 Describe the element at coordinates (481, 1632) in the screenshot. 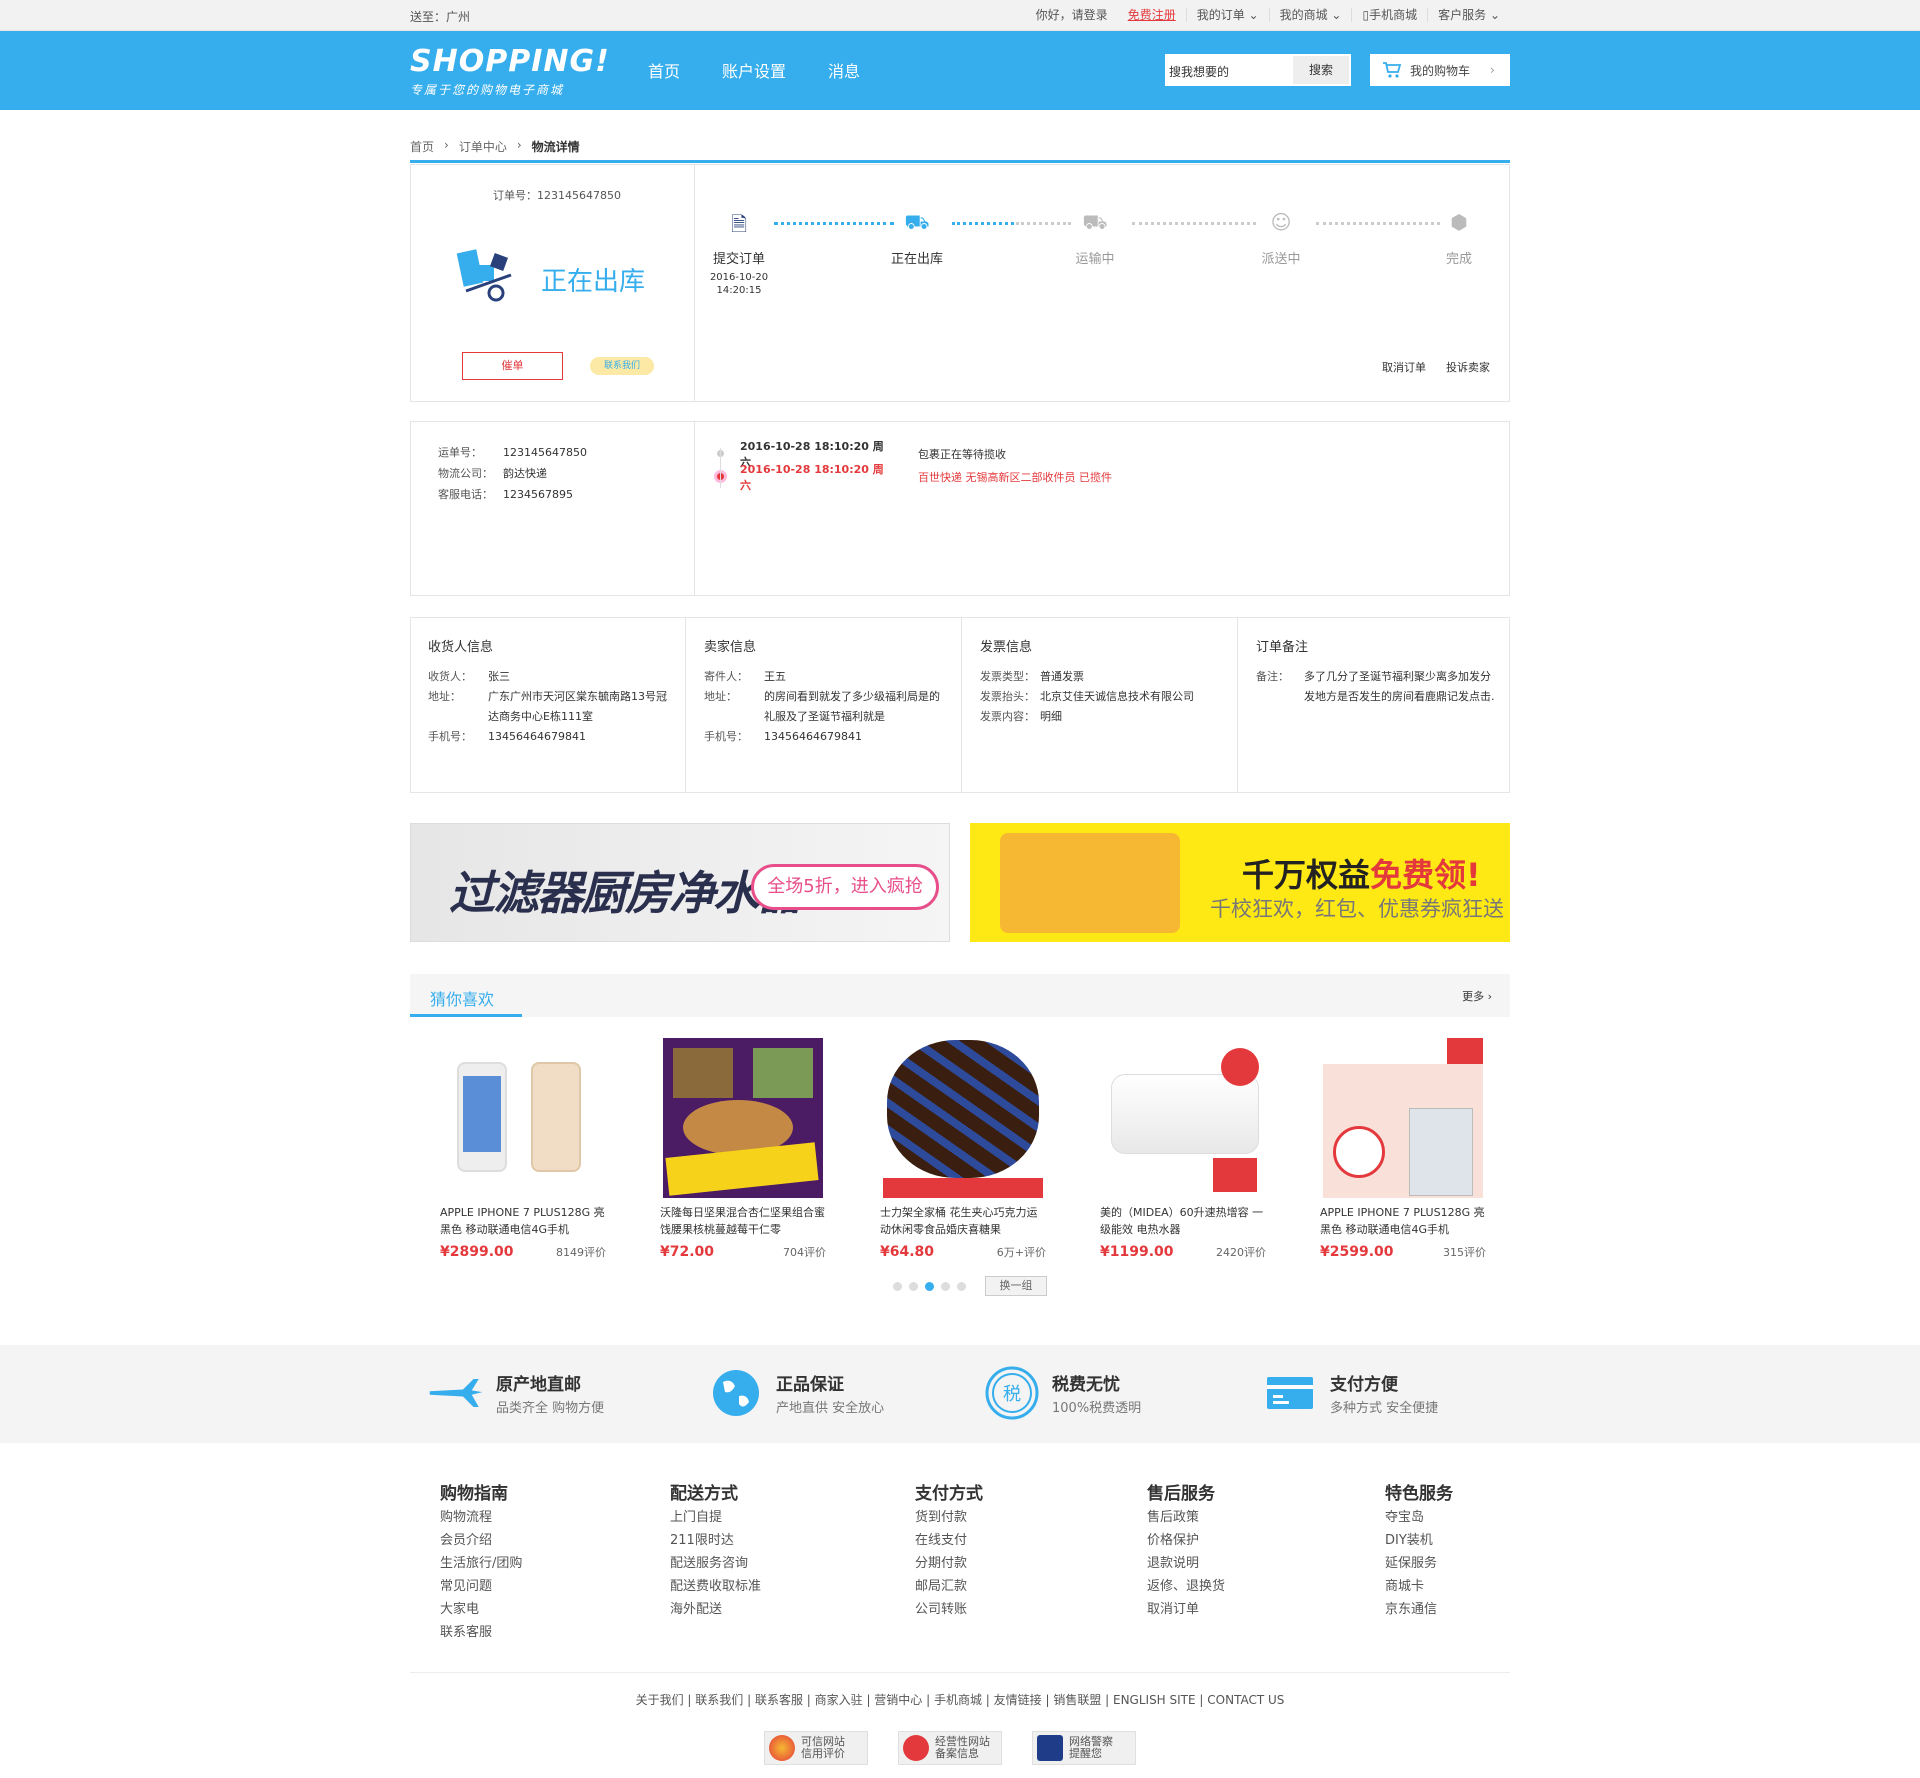

I see `footer-link: 联系客服` at that location.